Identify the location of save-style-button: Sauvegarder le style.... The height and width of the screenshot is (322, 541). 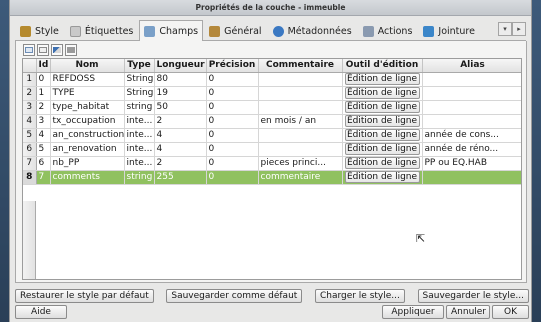
(473, 296).